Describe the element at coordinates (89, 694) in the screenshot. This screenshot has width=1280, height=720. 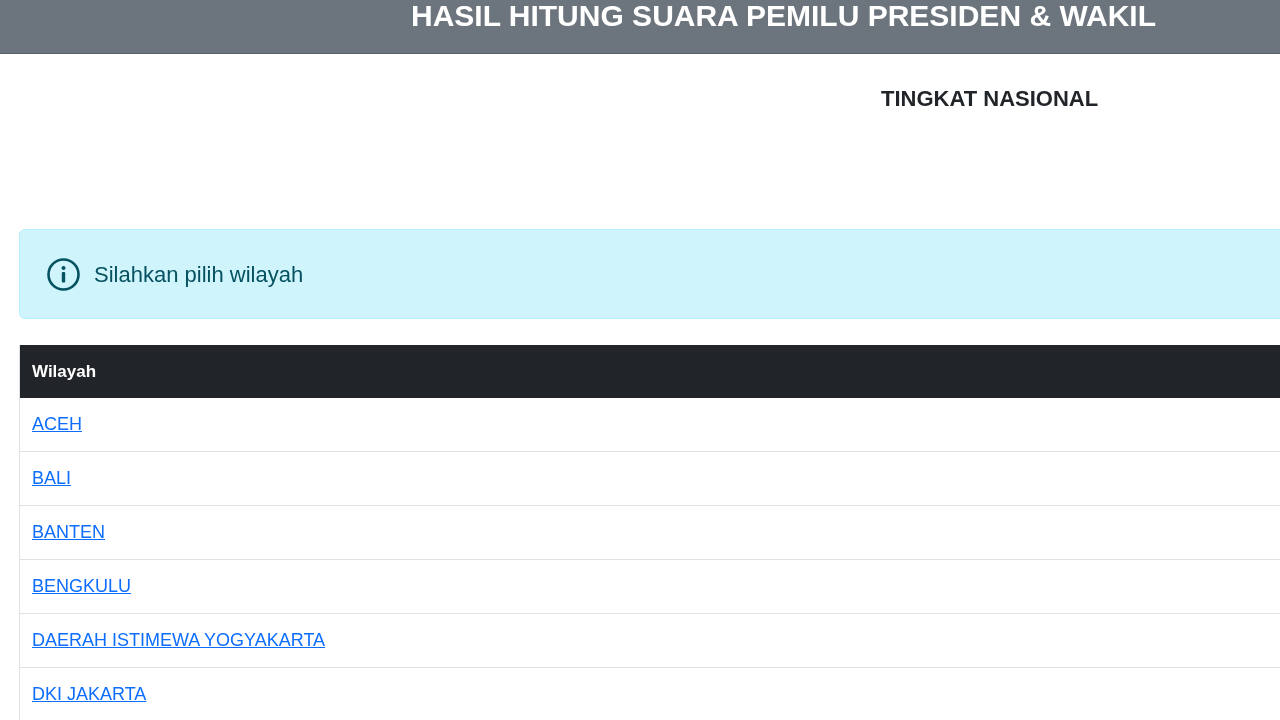
I see `region-link: DKI JAKARTA` at that location.